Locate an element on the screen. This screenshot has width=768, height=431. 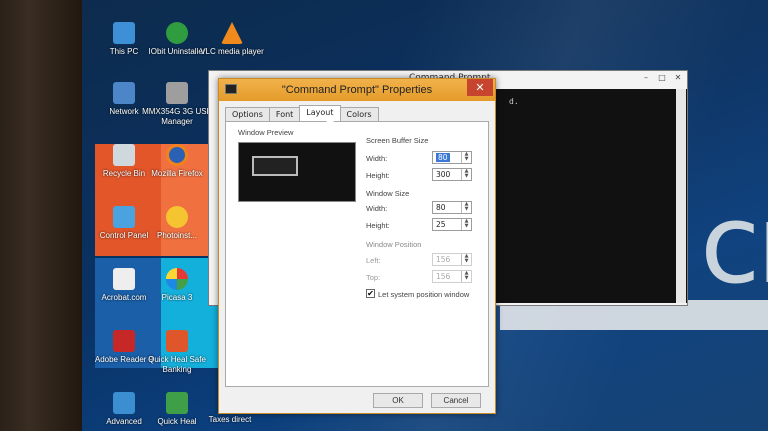
let-system-position-label: Let system position window is located at coordinates (424, 294).